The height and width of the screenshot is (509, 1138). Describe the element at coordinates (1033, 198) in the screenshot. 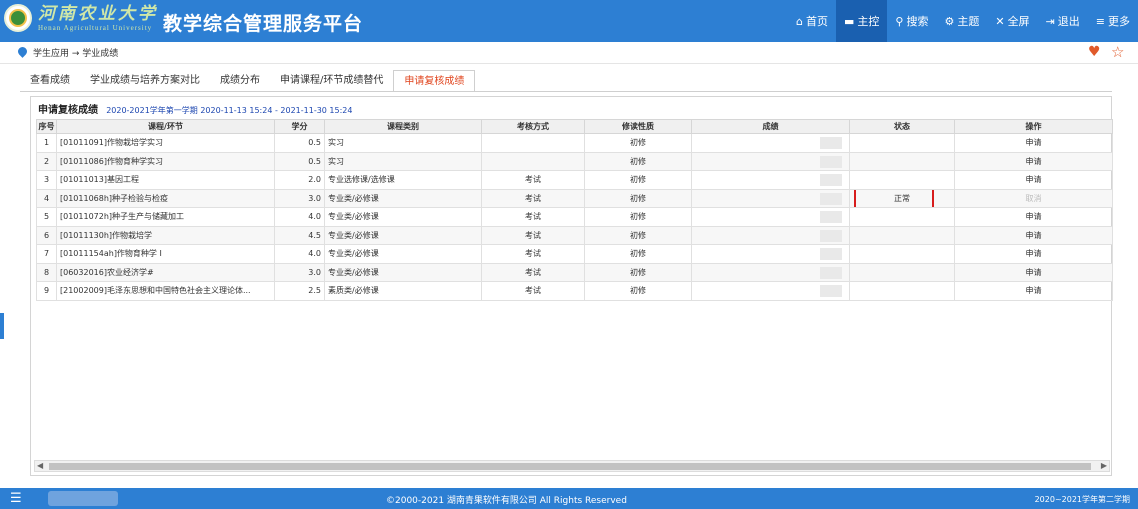

I see `cancel-link: 取消` at that location.